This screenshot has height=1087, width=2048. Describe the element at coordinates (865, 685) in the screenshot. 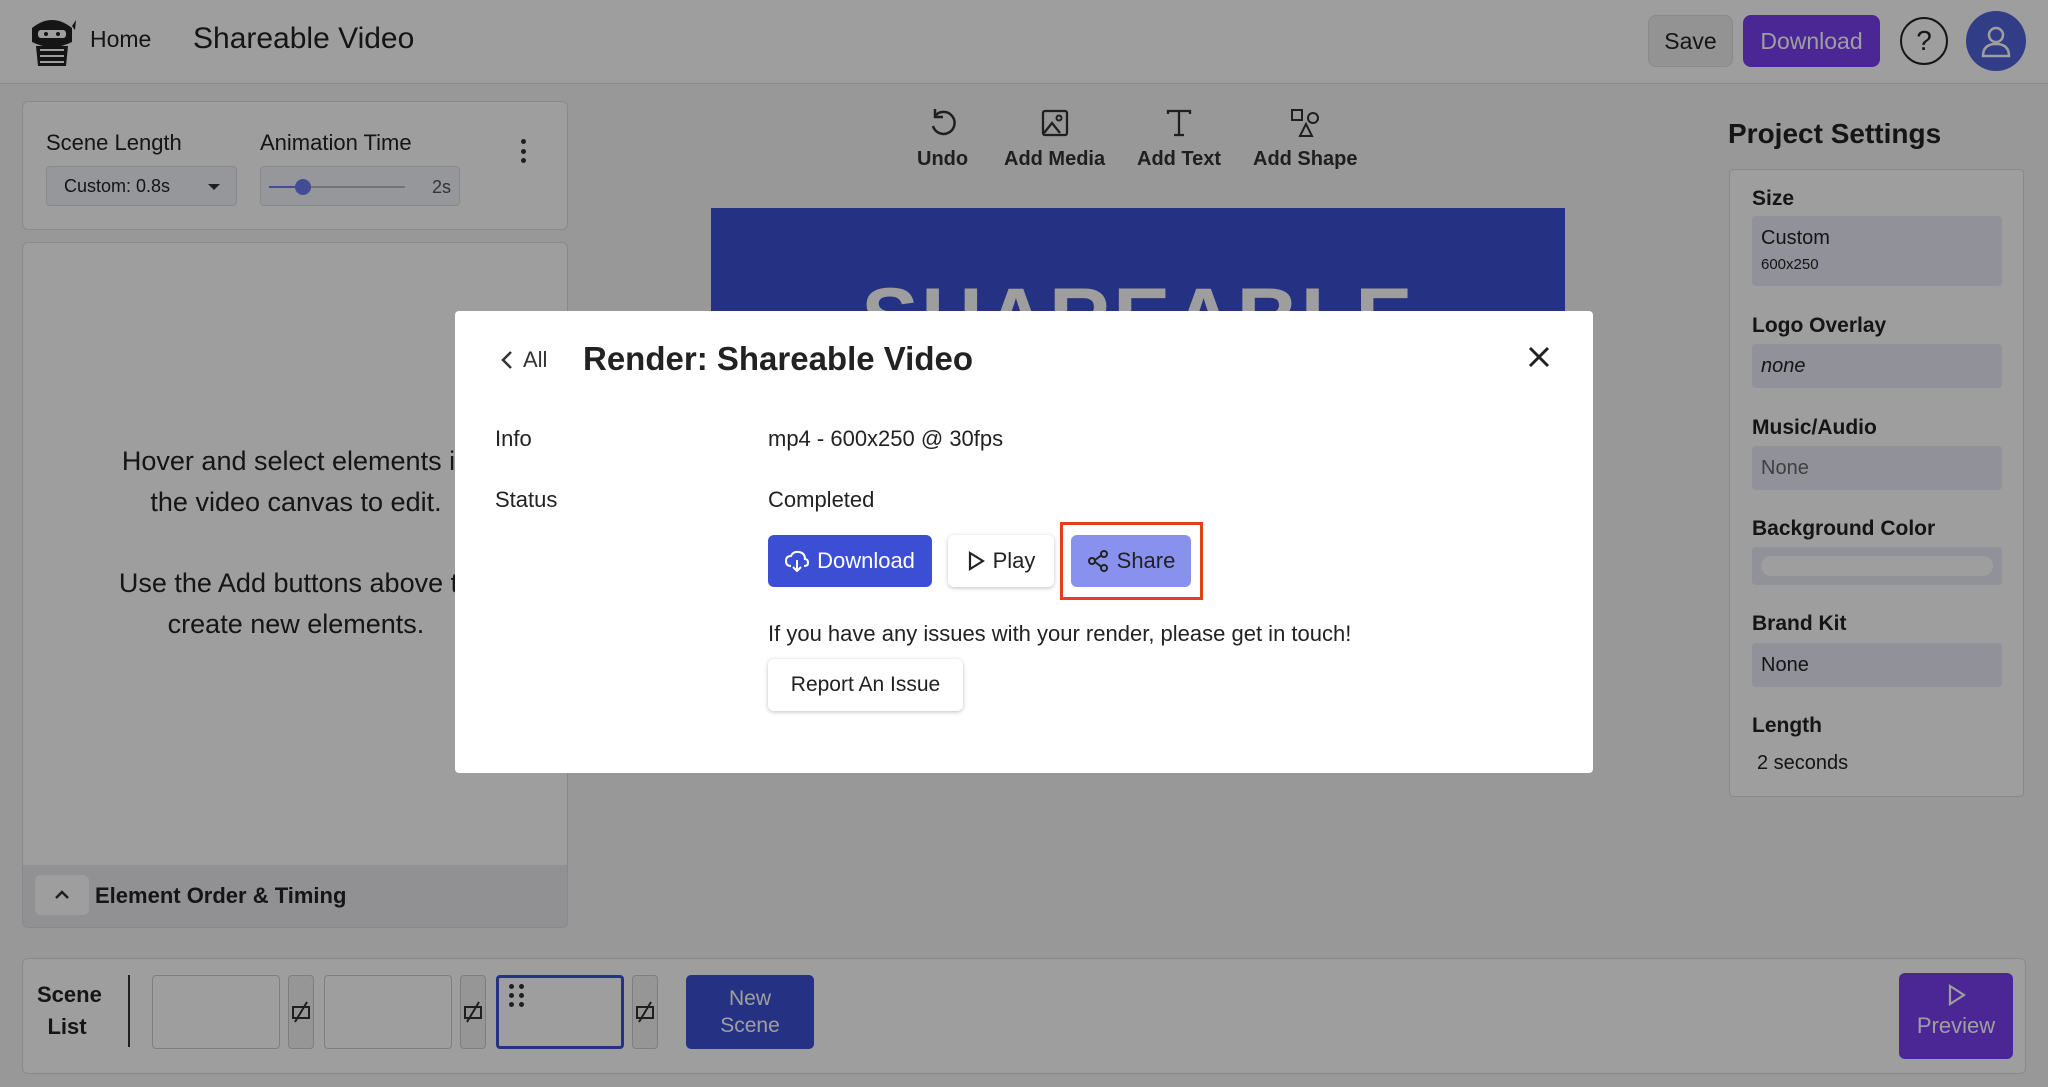

I see `report-issue-button: Report An Issue` at that location.